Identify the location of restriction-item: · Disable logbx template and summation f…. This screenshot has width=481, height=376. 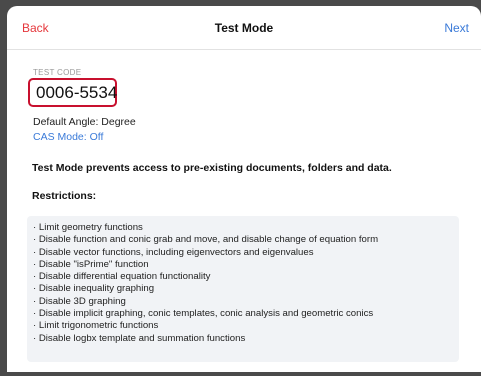
(139, 338).